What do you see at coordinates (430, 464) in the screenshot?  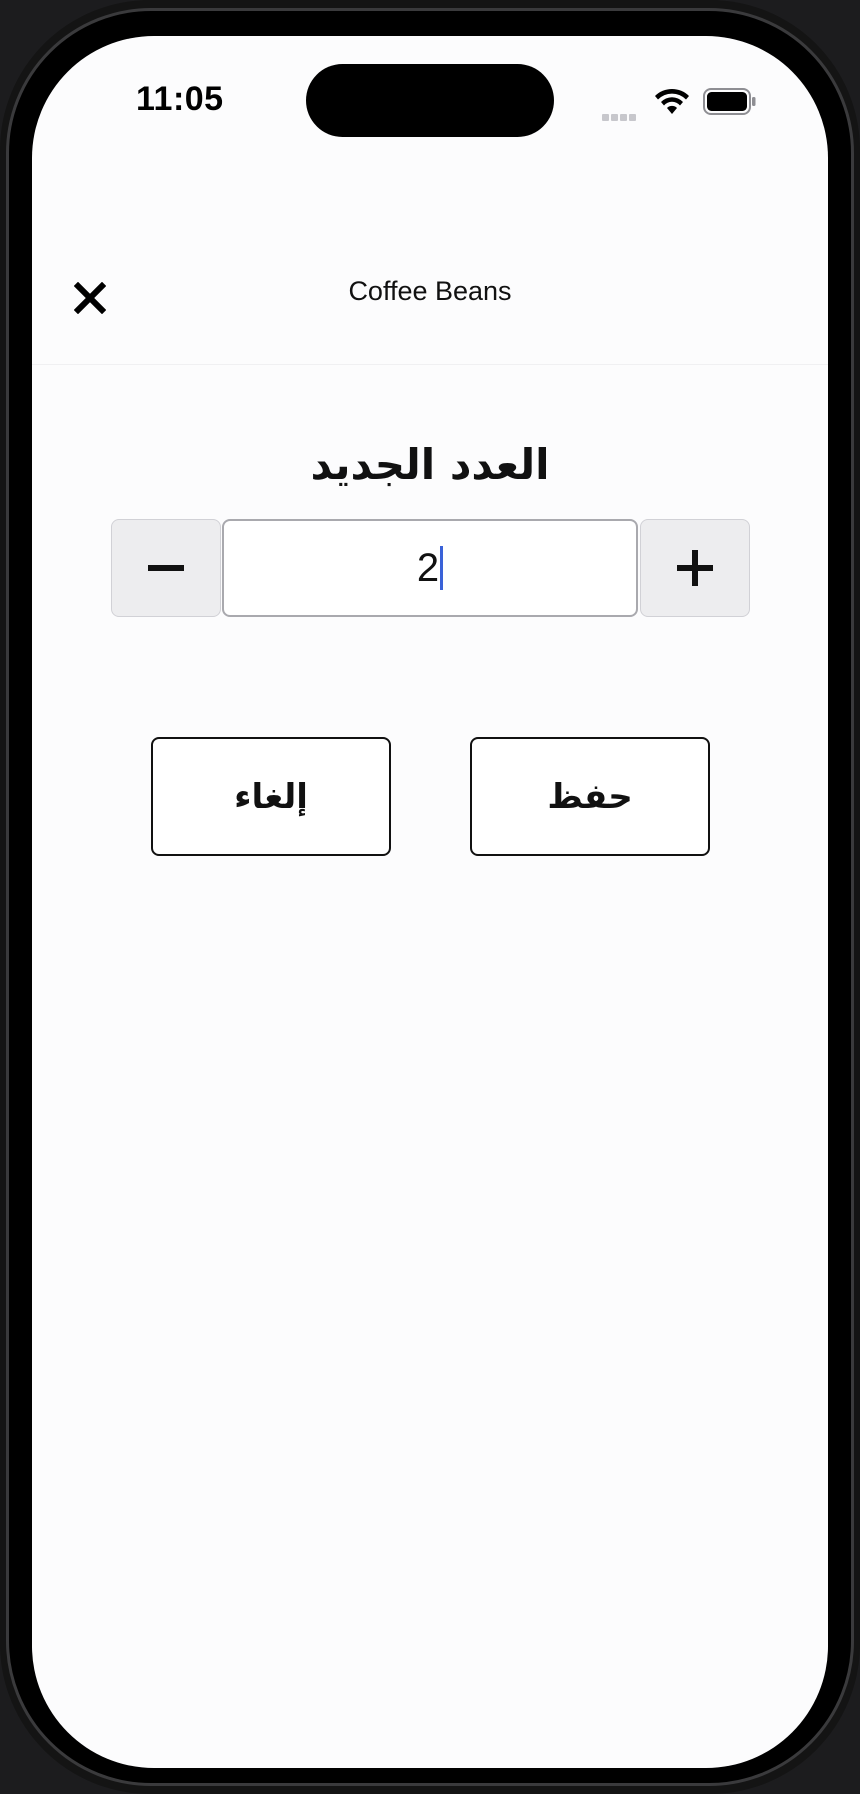 I see `quantity-heading: العدد الجديد` at bounding box center [430, 464].